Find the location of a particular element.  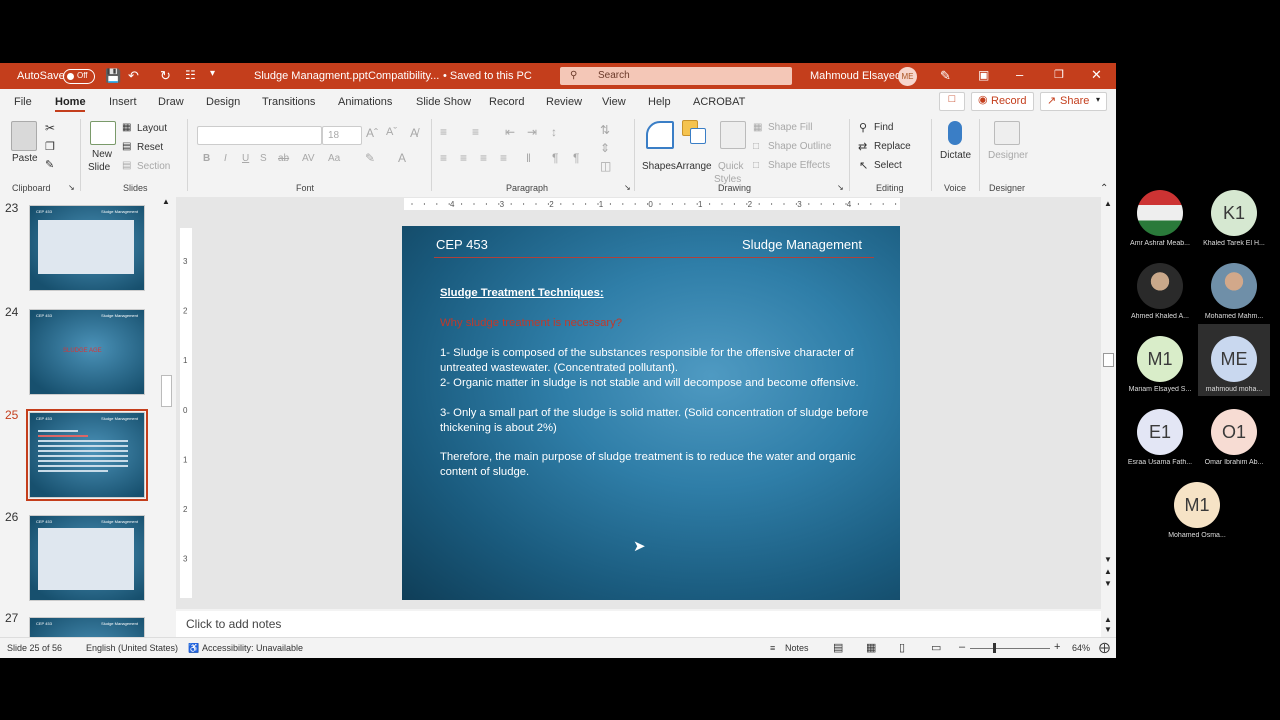

search-box: ⚲ Search is located at coordinates (676, 76).